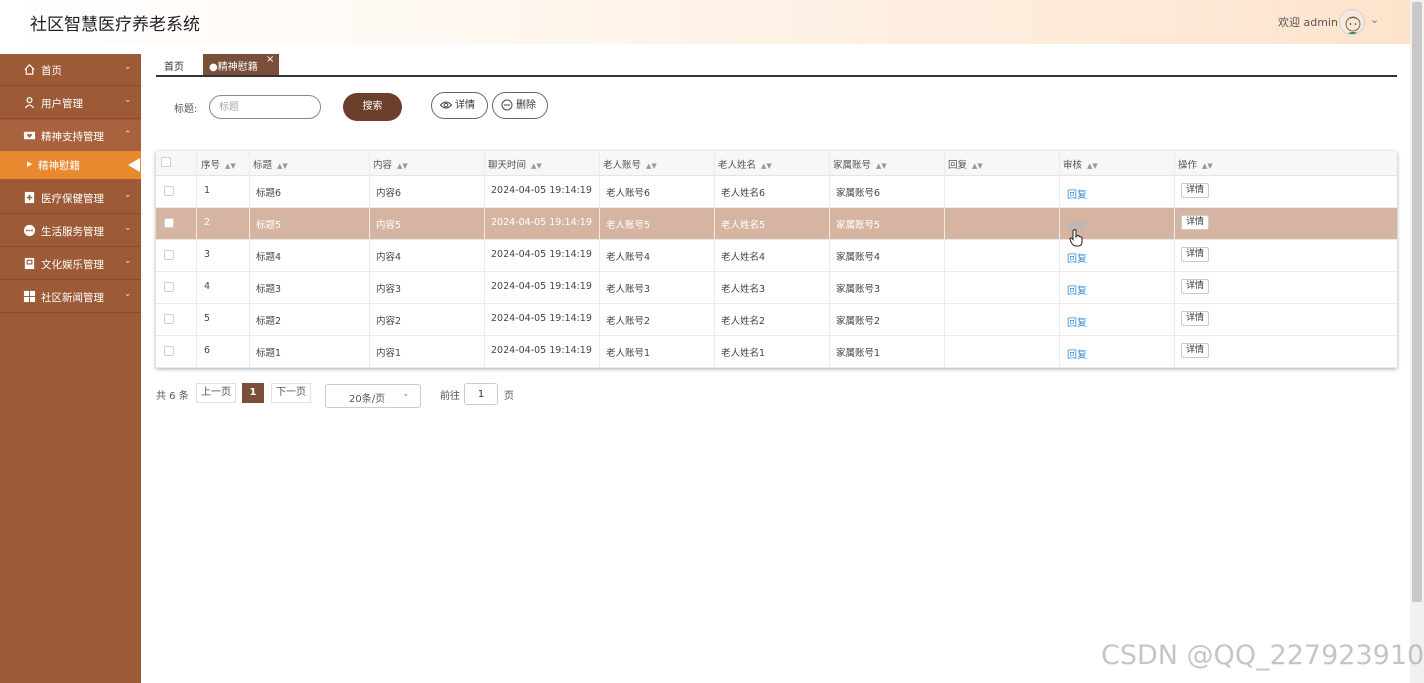 This screenshot has width=1424, height=683. What do you see at coordinates (630, 164) in the screenshot?
I see `column-header: 老人账号 ▲▼` at bounding box center [630, 164].